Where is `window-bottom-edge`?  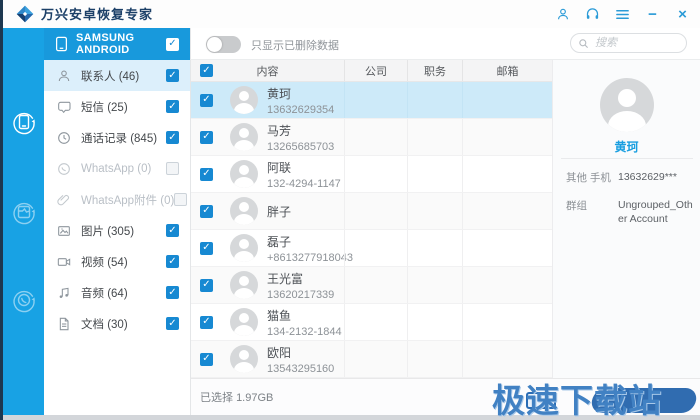
window-bottom-edge is located at coordinates (350, 417).